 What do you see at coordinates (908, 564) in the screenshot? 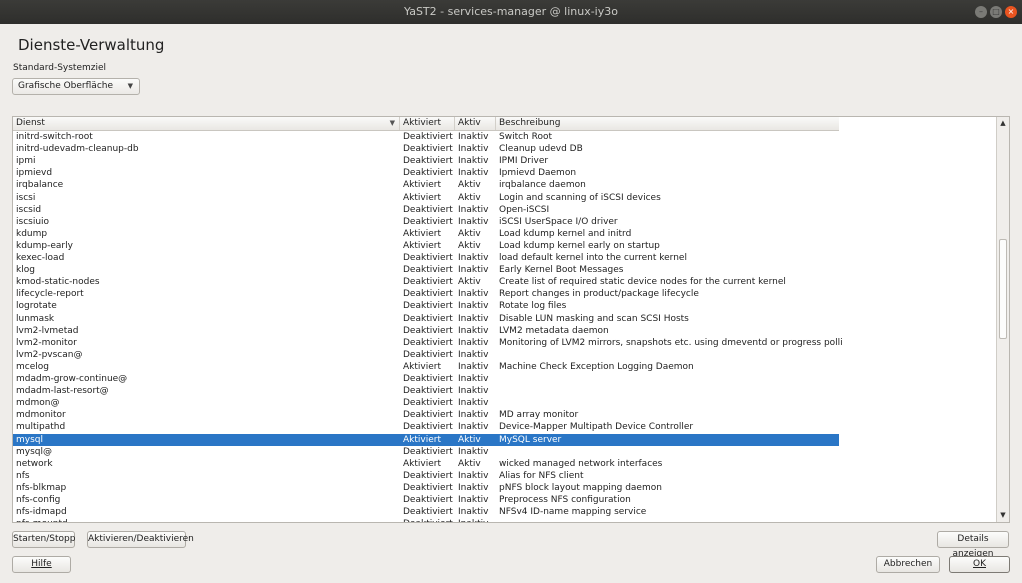
I see `cancel-button: Abbrechen` at bounding box center [908, 564].